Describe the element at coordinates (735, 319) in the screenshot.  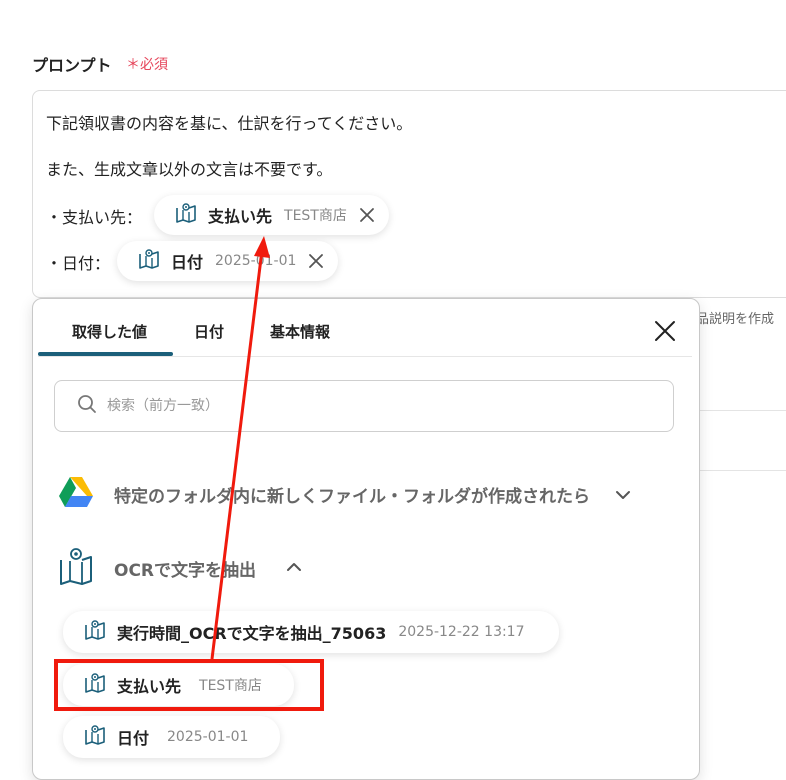
I see `background-field-text: 品説明を作成` at that location.